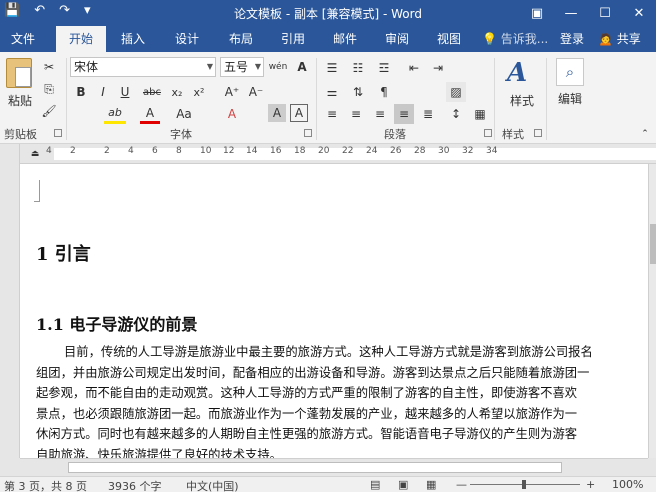 This screenshot has width=656, height=492. What do you see at coordinates (206, 151) in the screenshot?
I see `ruler-tick: 10` at bounding box center [206, 151].